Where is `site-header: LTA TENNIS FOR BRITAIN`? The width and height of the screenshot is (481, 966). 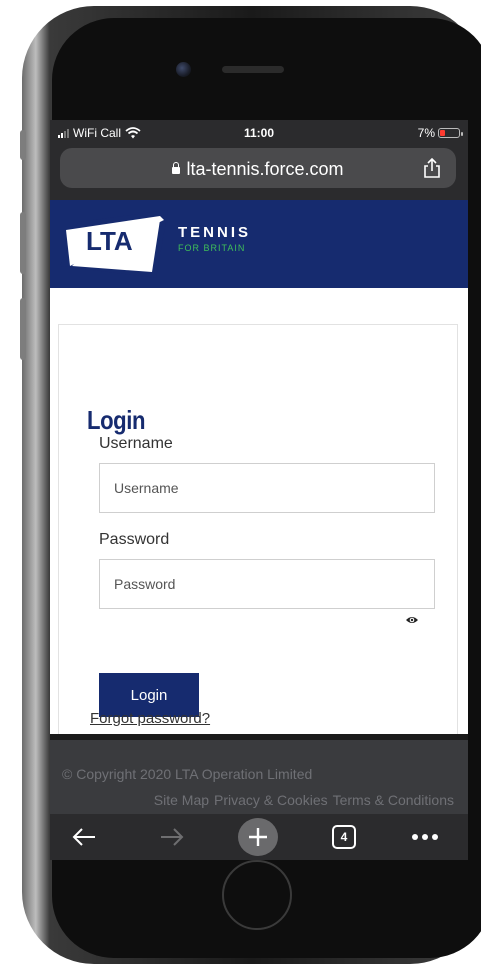
site-header: LTA TENNIS FOR BRITAIN is located at coordinates (259, 244).